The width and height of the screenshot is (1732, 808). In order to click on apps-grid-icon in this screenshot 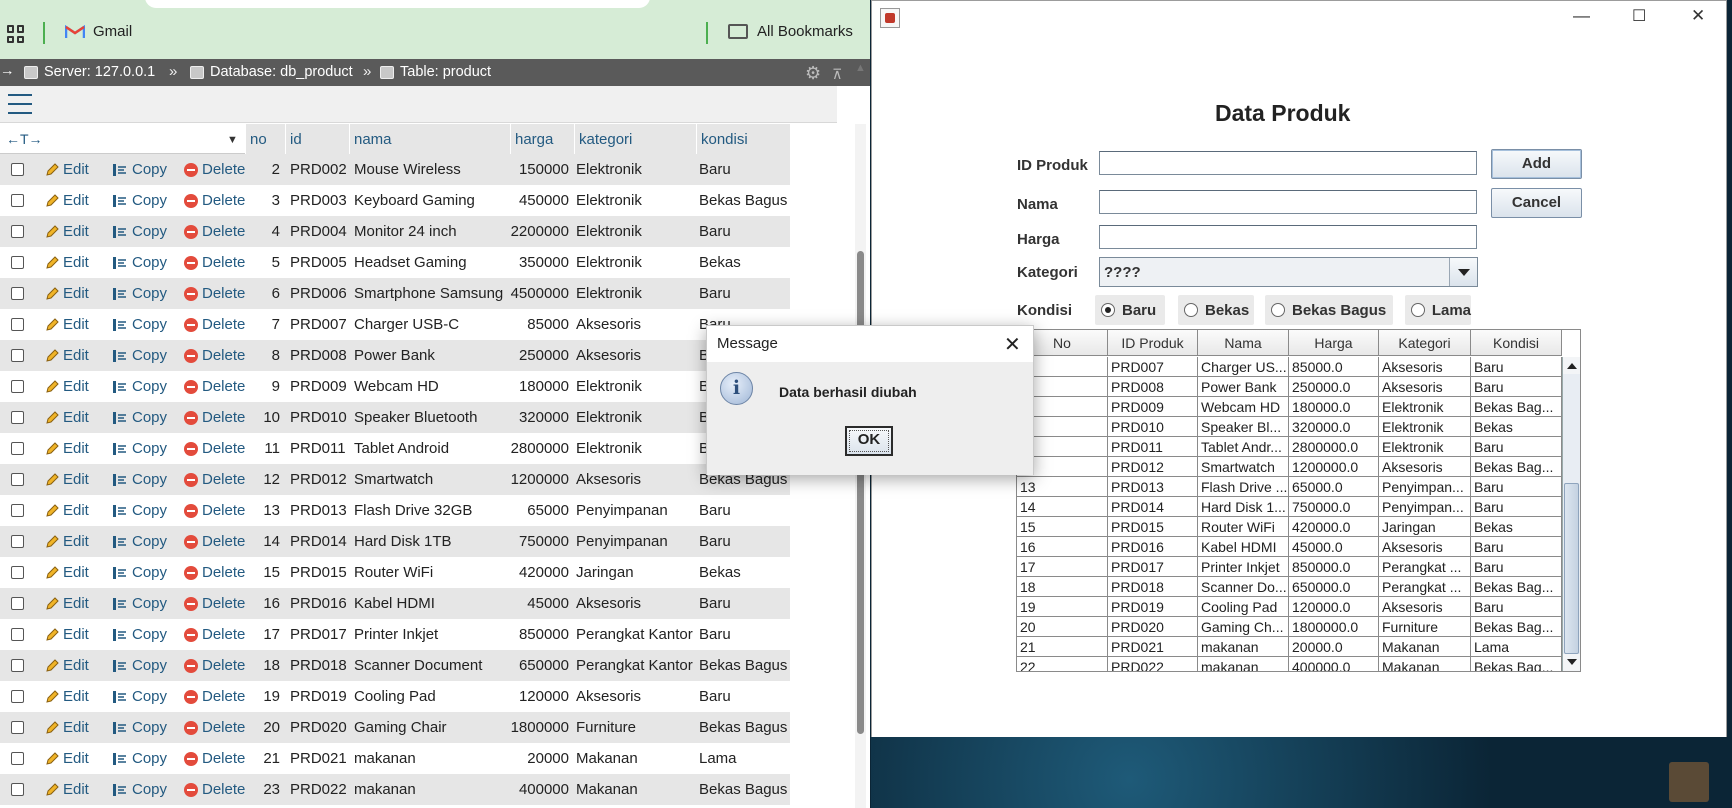, I will do `click(16, 34)`.